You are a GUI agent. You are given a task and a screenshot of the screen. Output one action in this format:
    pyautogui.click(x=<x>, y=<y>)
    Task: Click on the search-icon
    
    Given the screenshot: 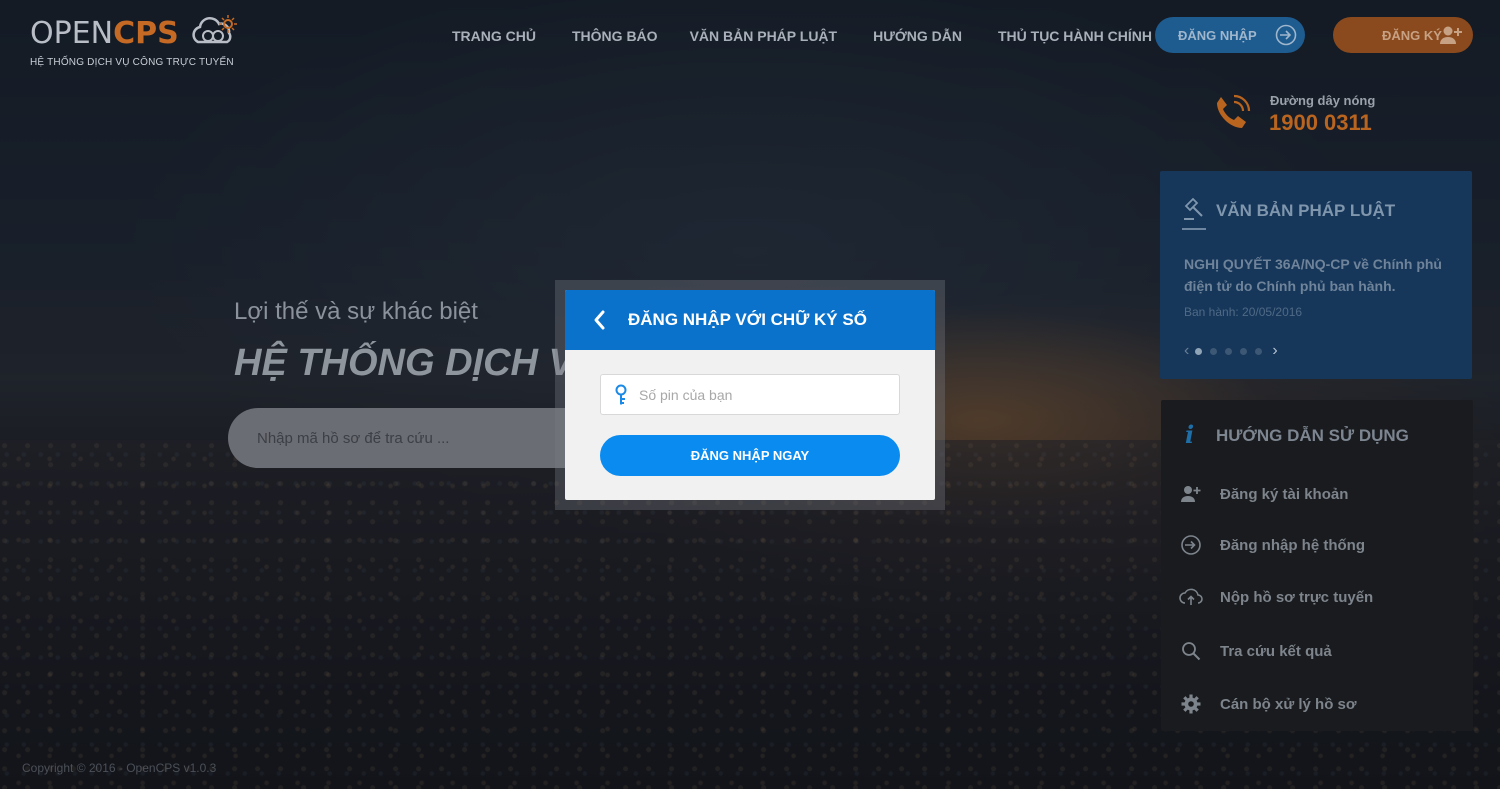 What is the action you would take?
    pyautogui.click(x=1191, y=651)
    